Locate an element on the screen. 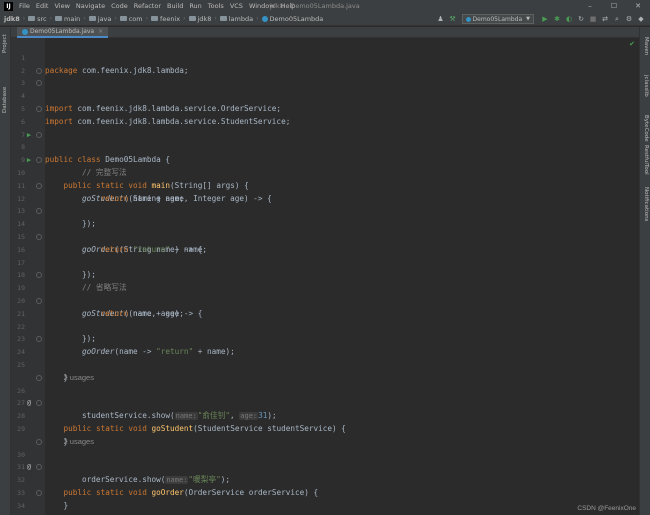 This screenshot has width=650, height=515. intellij-icon: ◆ is located at coordinates (641, 19).